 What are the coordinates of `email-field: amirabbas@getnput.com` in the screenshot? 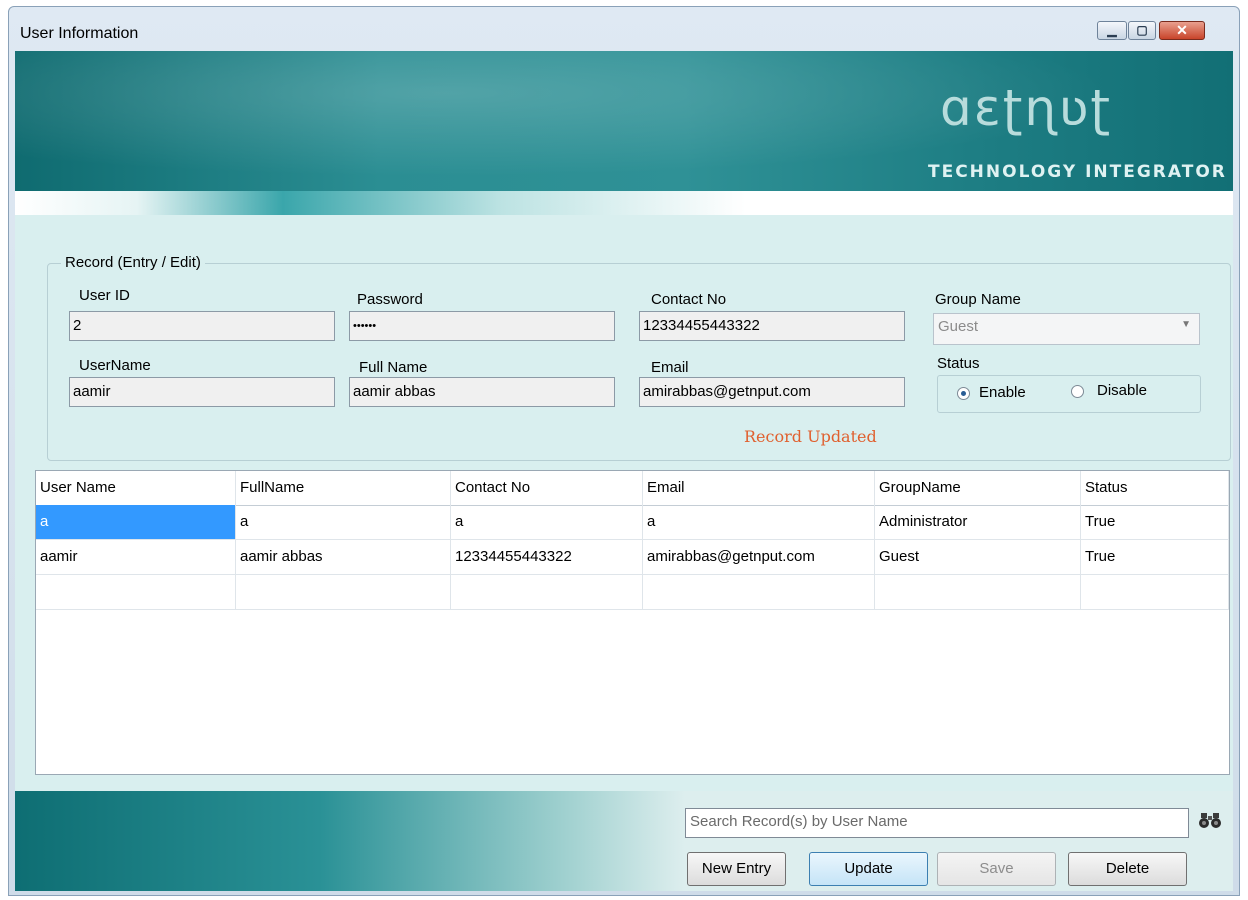 It's located at (772, 392).